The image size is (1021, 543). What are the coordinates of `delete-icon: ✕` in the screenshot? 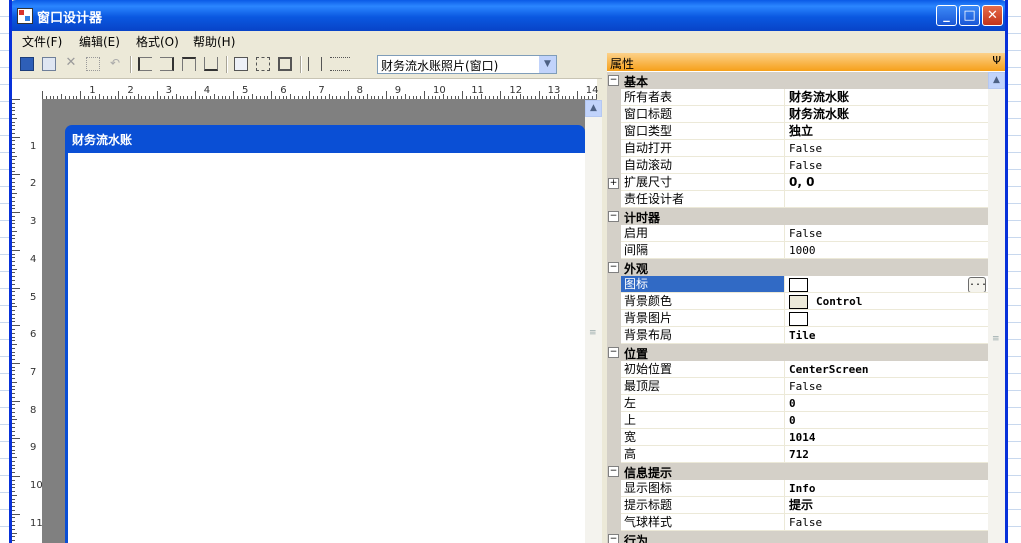 It's located at (71, 63).